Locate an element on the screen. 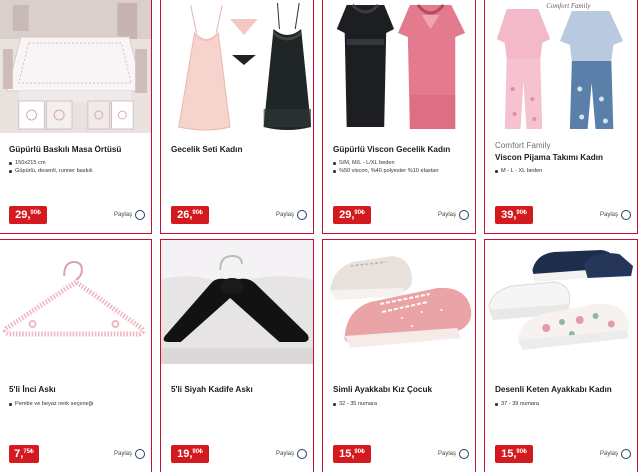 The height and width of the screenshot is (472, 640). product-features: M - L - XL beden is located at coordinates (564, 171).